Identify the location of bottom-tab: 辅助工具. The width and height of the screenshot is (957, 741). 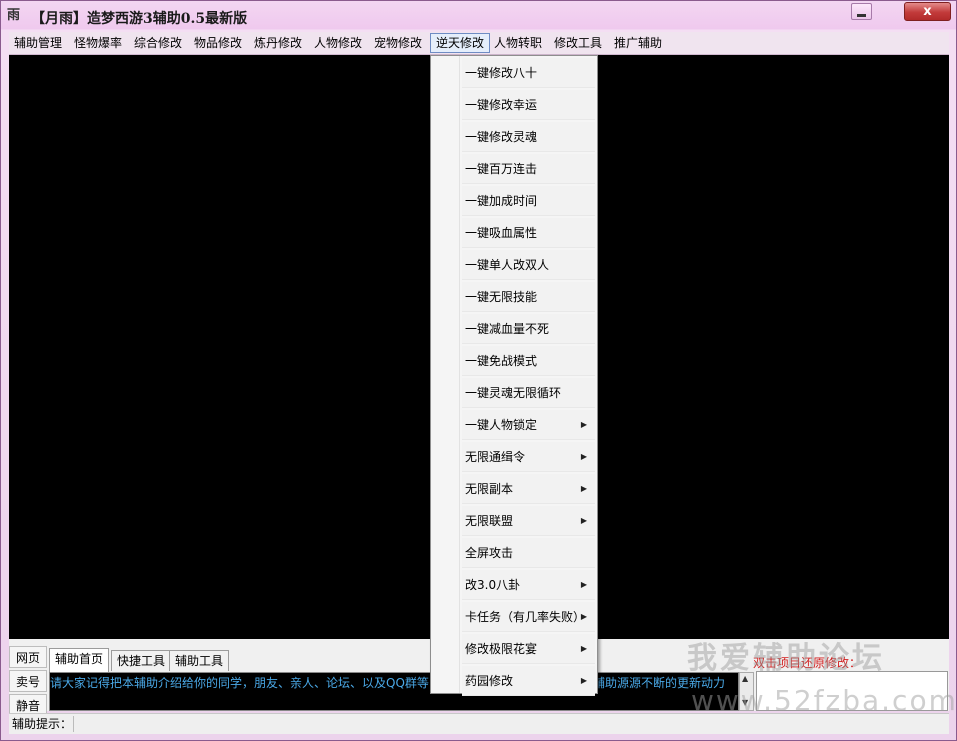
(199, 660).